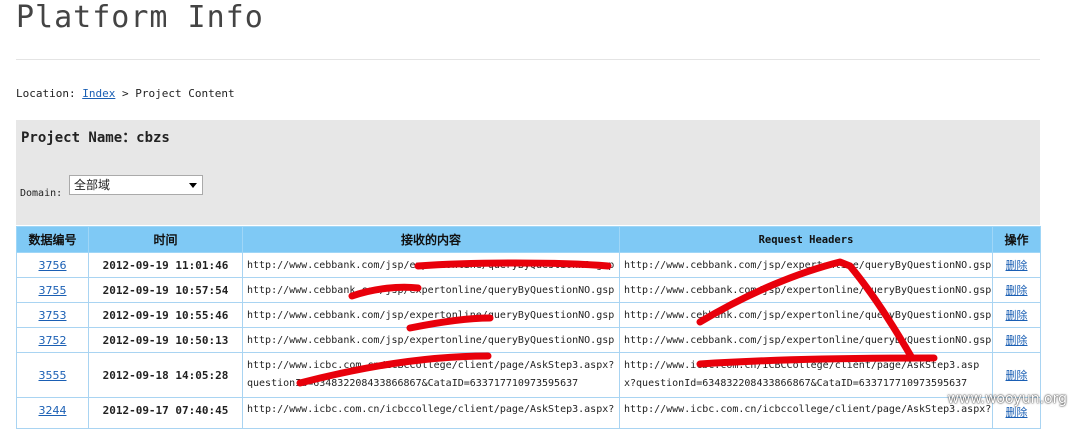 The image size is (1071, 429). I want to click on breadcrumb: Location: Index > Project Content, so click(125, 93).